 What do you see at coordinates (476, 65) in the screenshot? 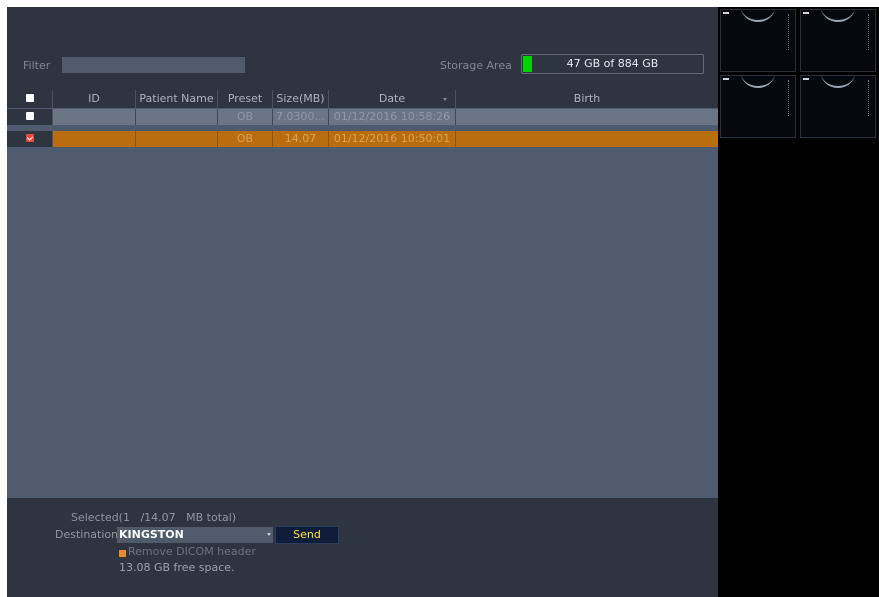
I see `storage-area-label: Storage Area` at bounding box center [476, 65].